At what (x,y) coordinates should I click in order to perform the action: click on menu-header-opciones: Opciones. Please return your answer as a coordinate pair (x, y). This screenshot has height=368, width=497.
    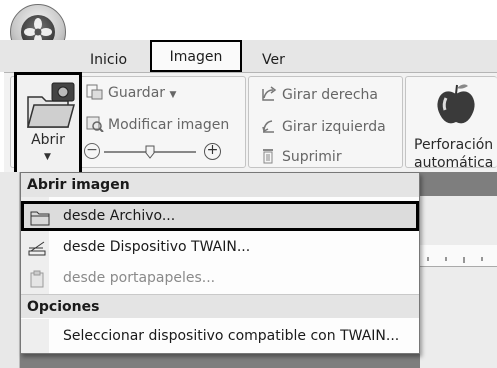
    Looking at the image, I should click on (220, 306).